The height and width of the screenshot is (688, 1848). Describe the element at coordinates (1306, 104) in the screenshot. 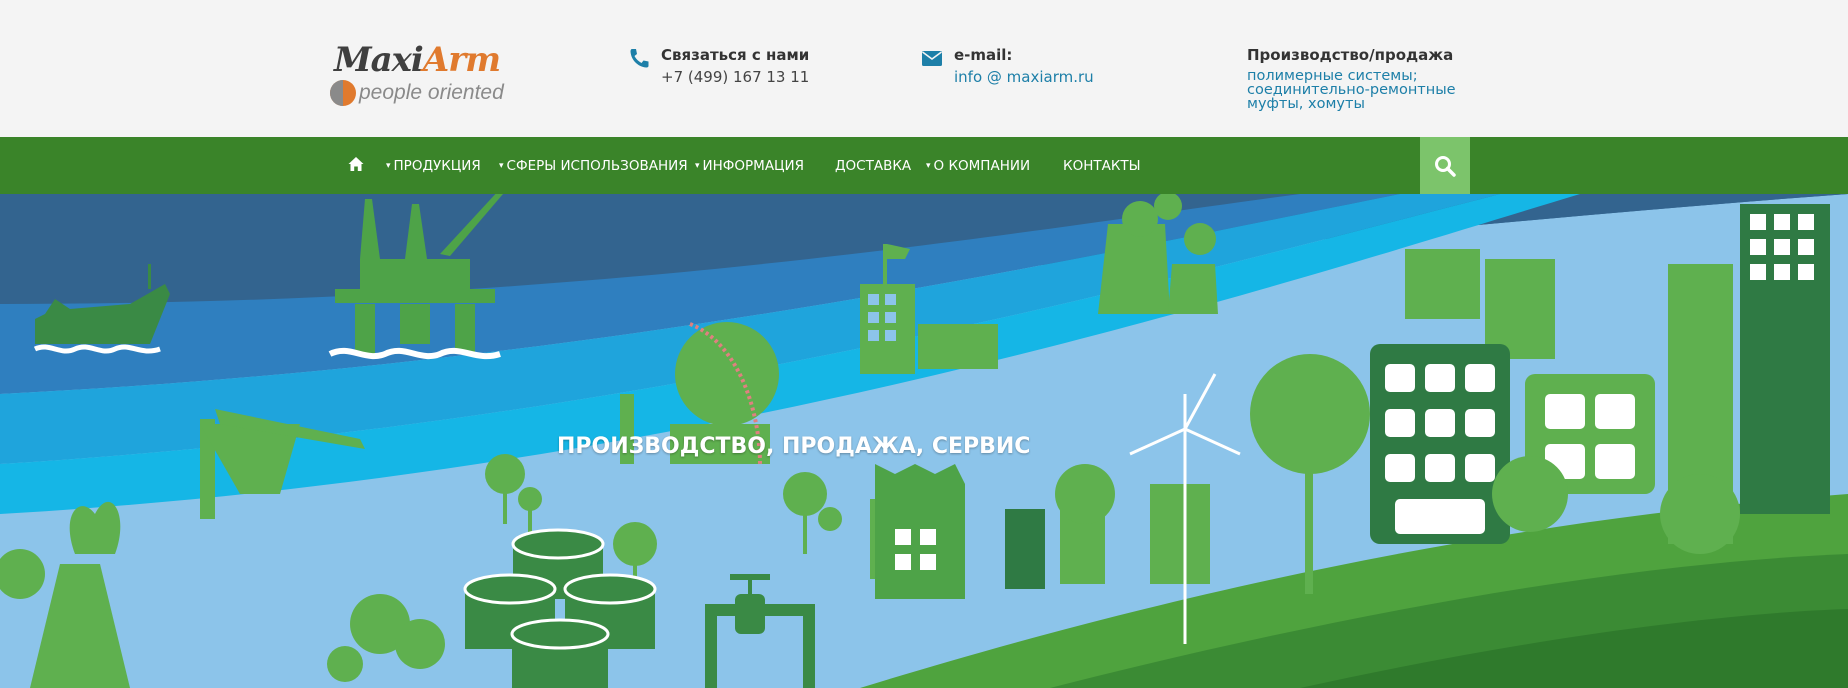

I see `production-line: муфты, хомуты` at that location.